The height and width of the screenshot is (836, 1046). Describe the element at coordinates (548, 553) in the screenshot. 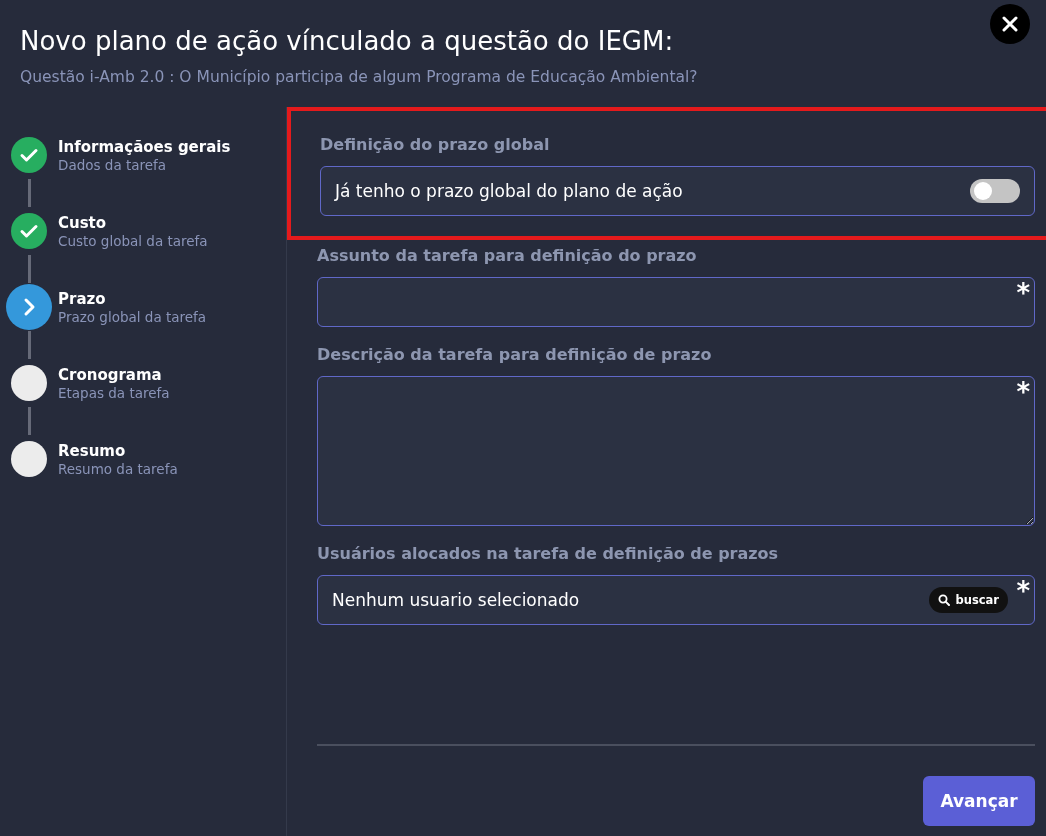

I see `field-label: Usuários alocados na tarefa de definição de prazos` at that location.